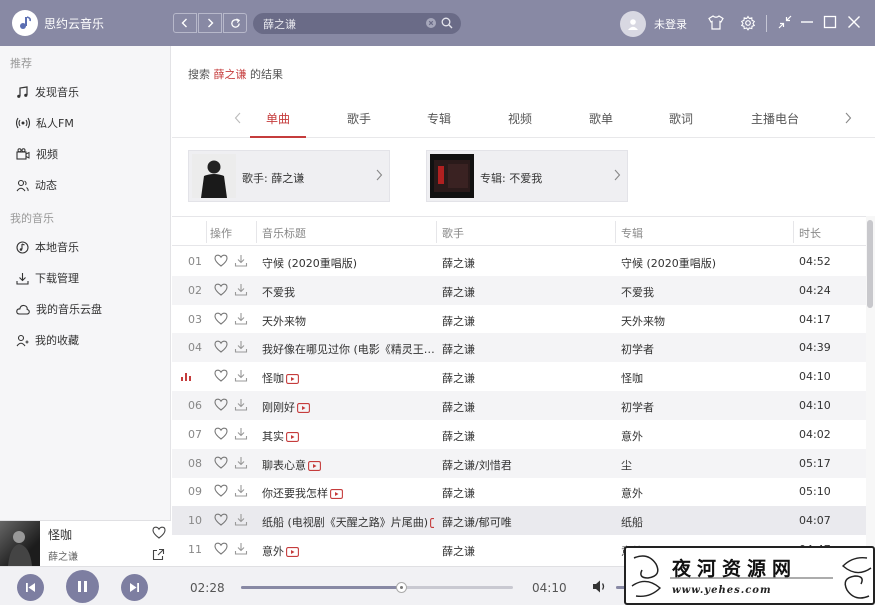 The image size is (875, 605). I want to click on song-album: 天外来物, so click(706, 321).